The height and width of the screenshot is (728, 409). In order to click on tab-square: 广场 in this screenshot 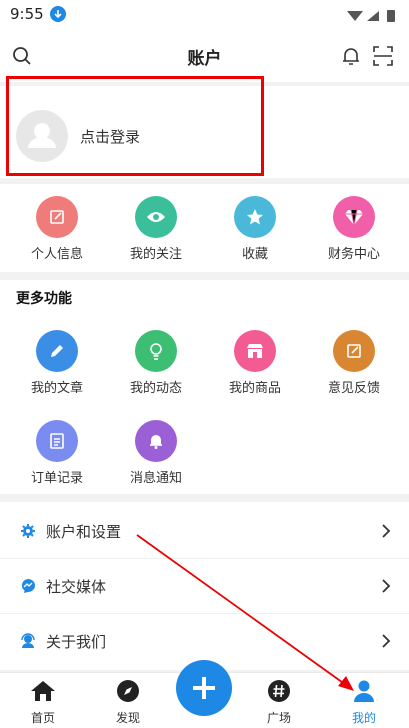, I will do `click(279, 702)`.